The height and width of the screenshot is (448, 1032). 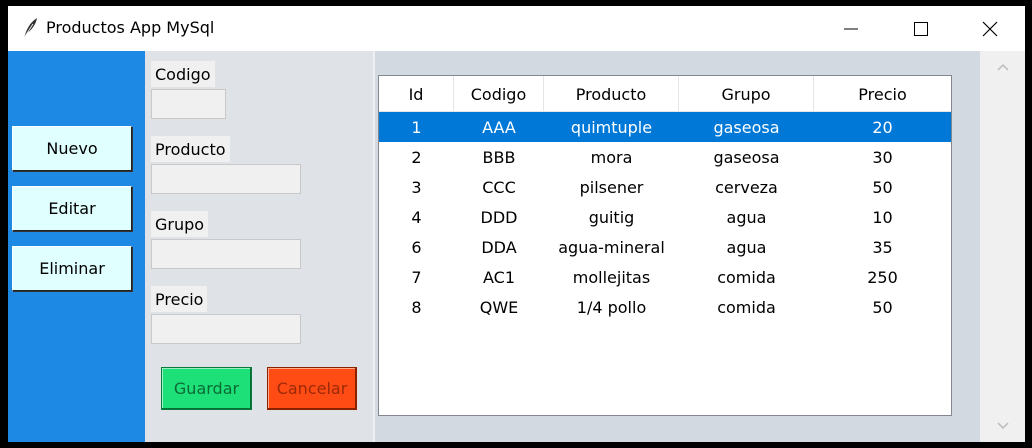 I want to click on chevron-up-icon, so click(x=1002, y=67).